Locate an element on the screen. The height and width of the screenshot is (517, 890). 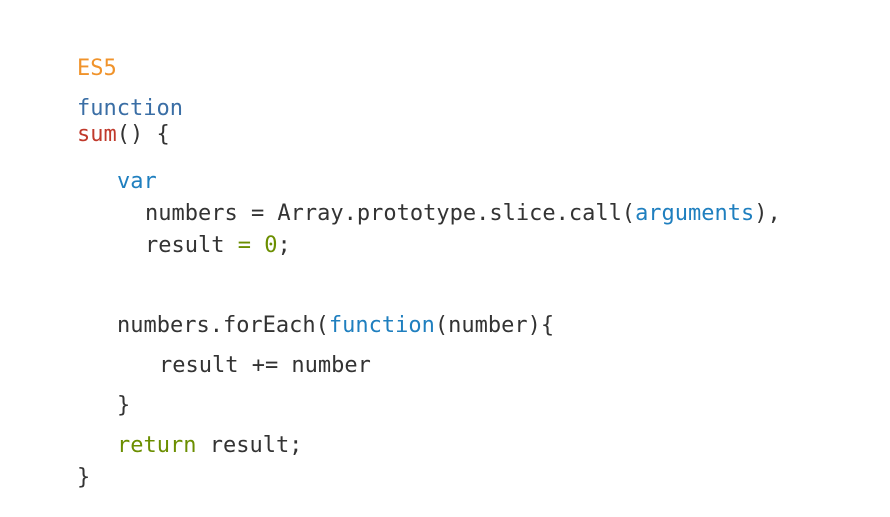
result-declaration-line: result = 0; is located at coordinates (191, 246).